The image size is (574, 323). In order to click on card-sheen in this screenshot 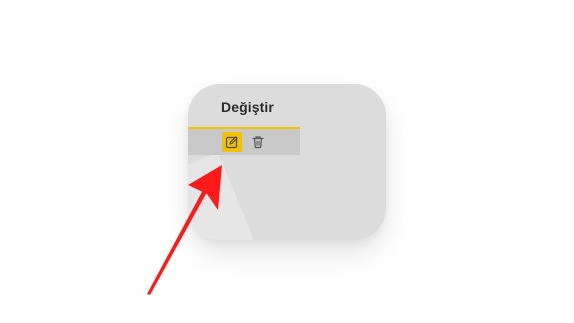, I will do `click(221, 196)`.